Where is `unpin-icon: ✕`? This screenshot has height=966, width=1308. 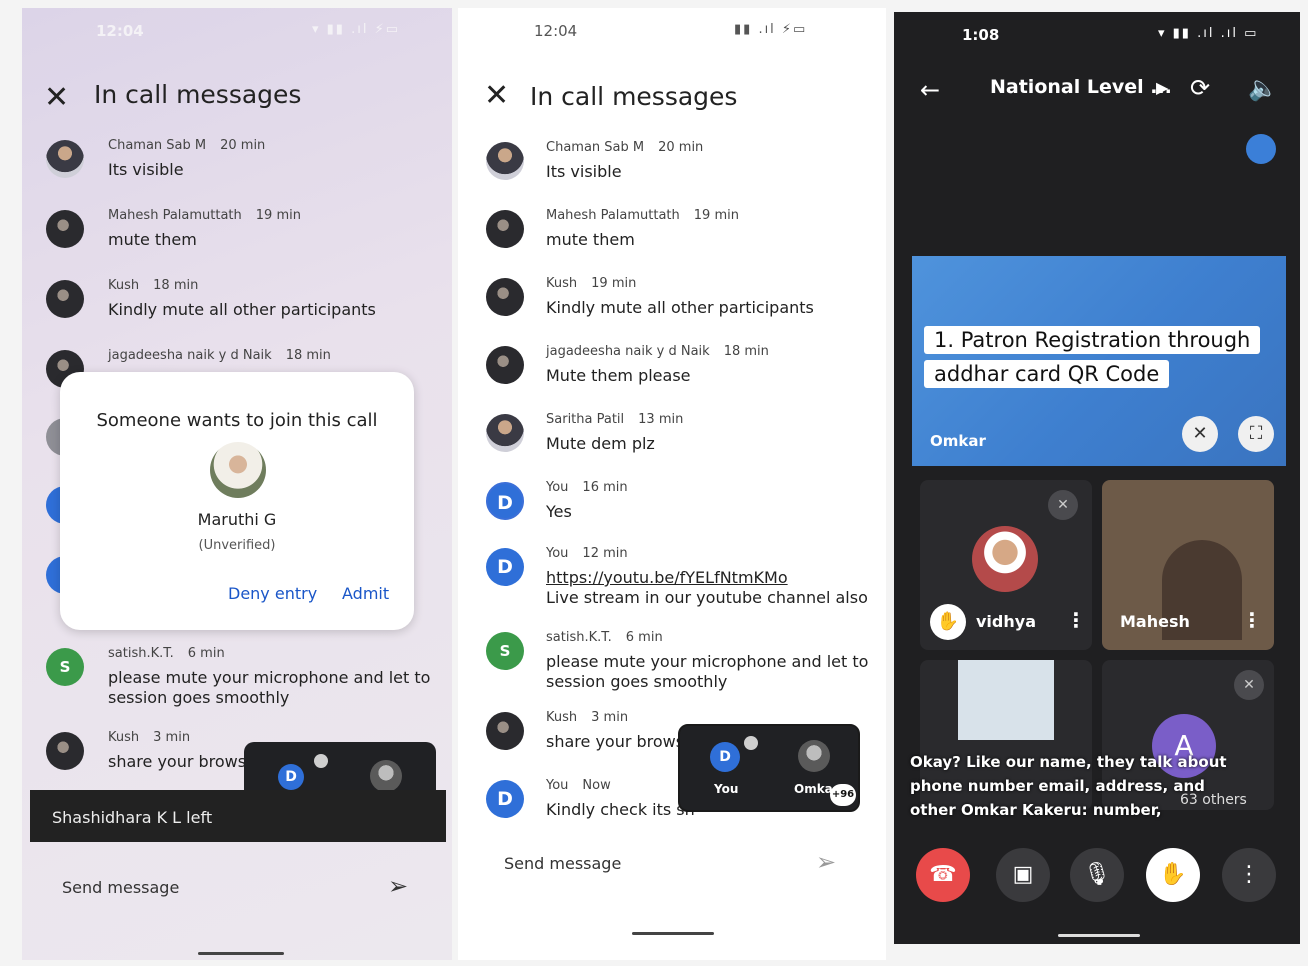
unpin-icon: ✕ is located at coordinates (1200, 434).